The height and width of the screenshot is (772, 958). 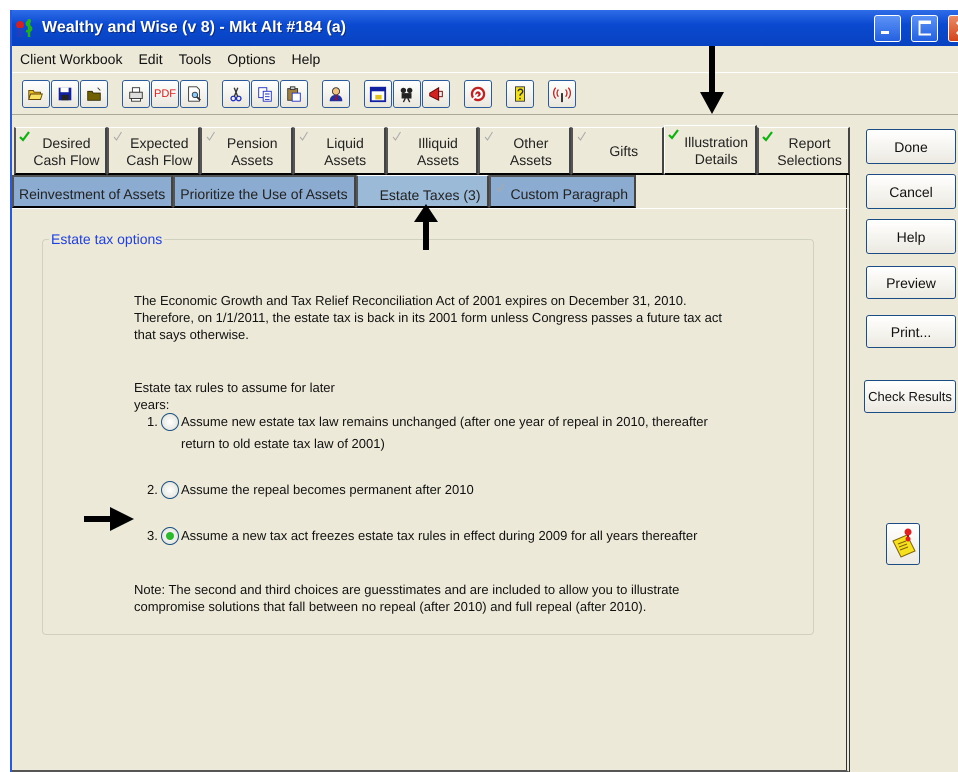 What do you see at coordinates (459, 490) in the screenshot?
I see `option-label: Assume the repeal becomes permanent after 2010` at bounding box center [459, 490].